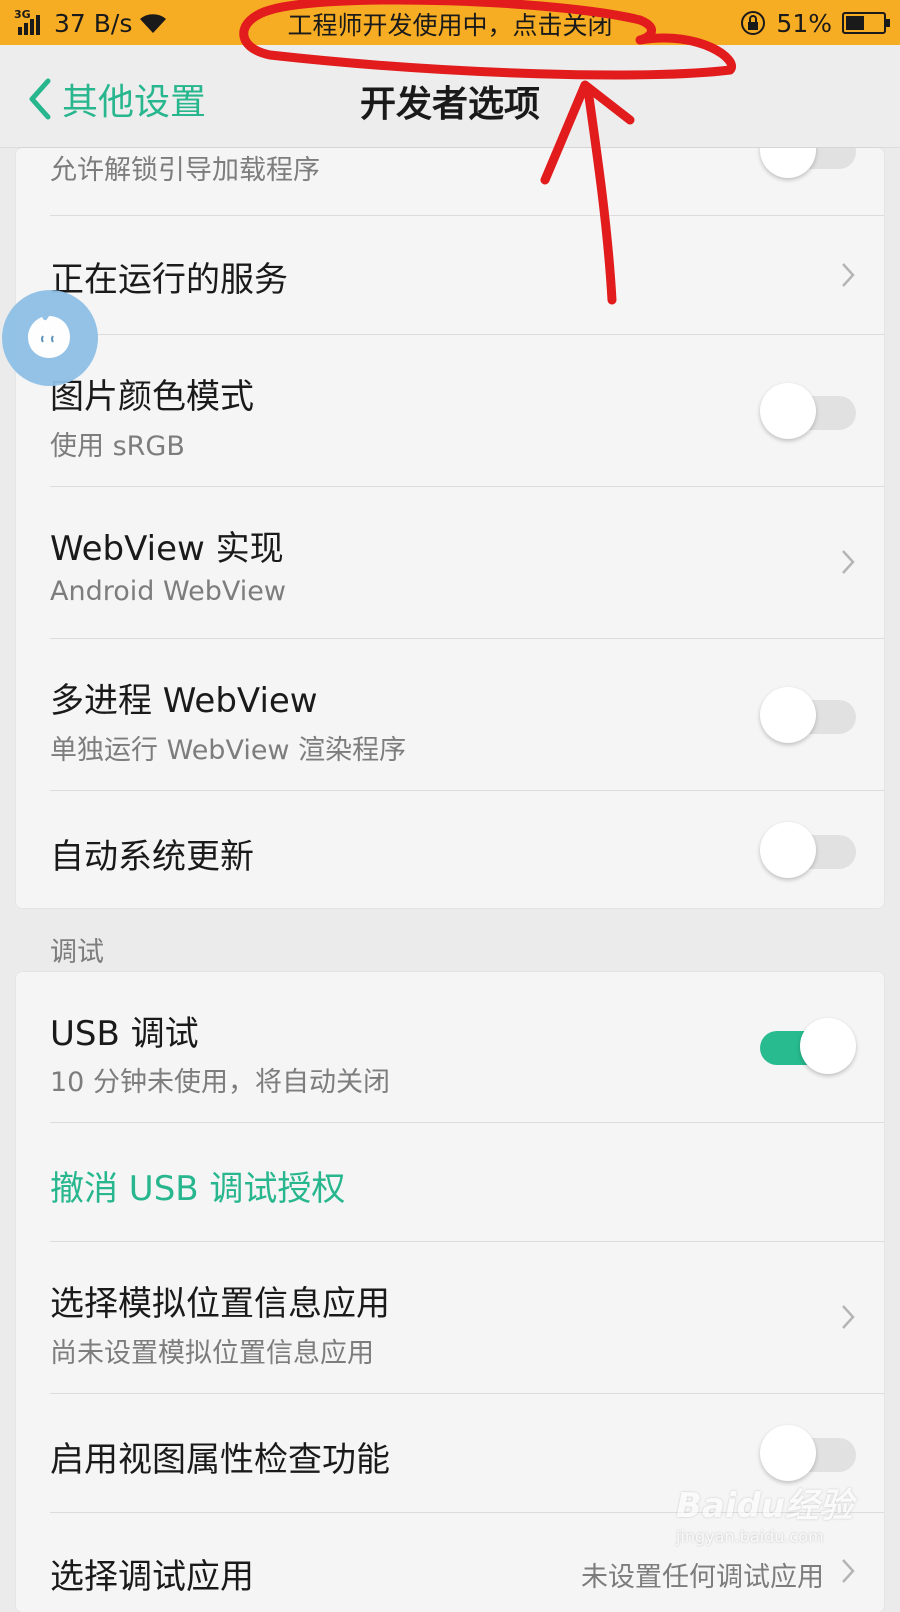 This screenshot has width=900, height=1612. I want to click on list-item-webview-impl: WebView 实现 Android WebView, so click(467, 563).